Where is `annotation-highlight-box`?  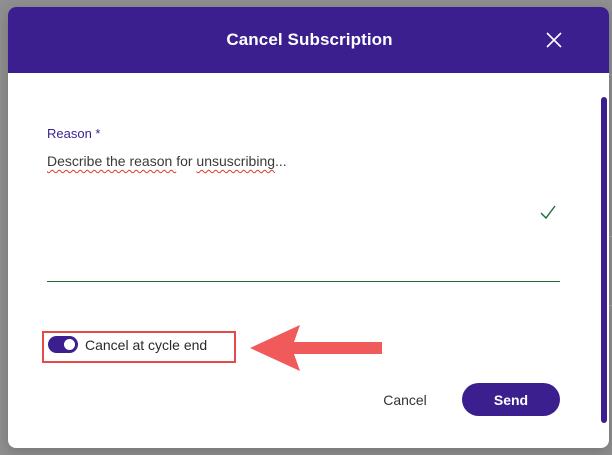 annotation-highlight-box is located at coordinates (139, 347).